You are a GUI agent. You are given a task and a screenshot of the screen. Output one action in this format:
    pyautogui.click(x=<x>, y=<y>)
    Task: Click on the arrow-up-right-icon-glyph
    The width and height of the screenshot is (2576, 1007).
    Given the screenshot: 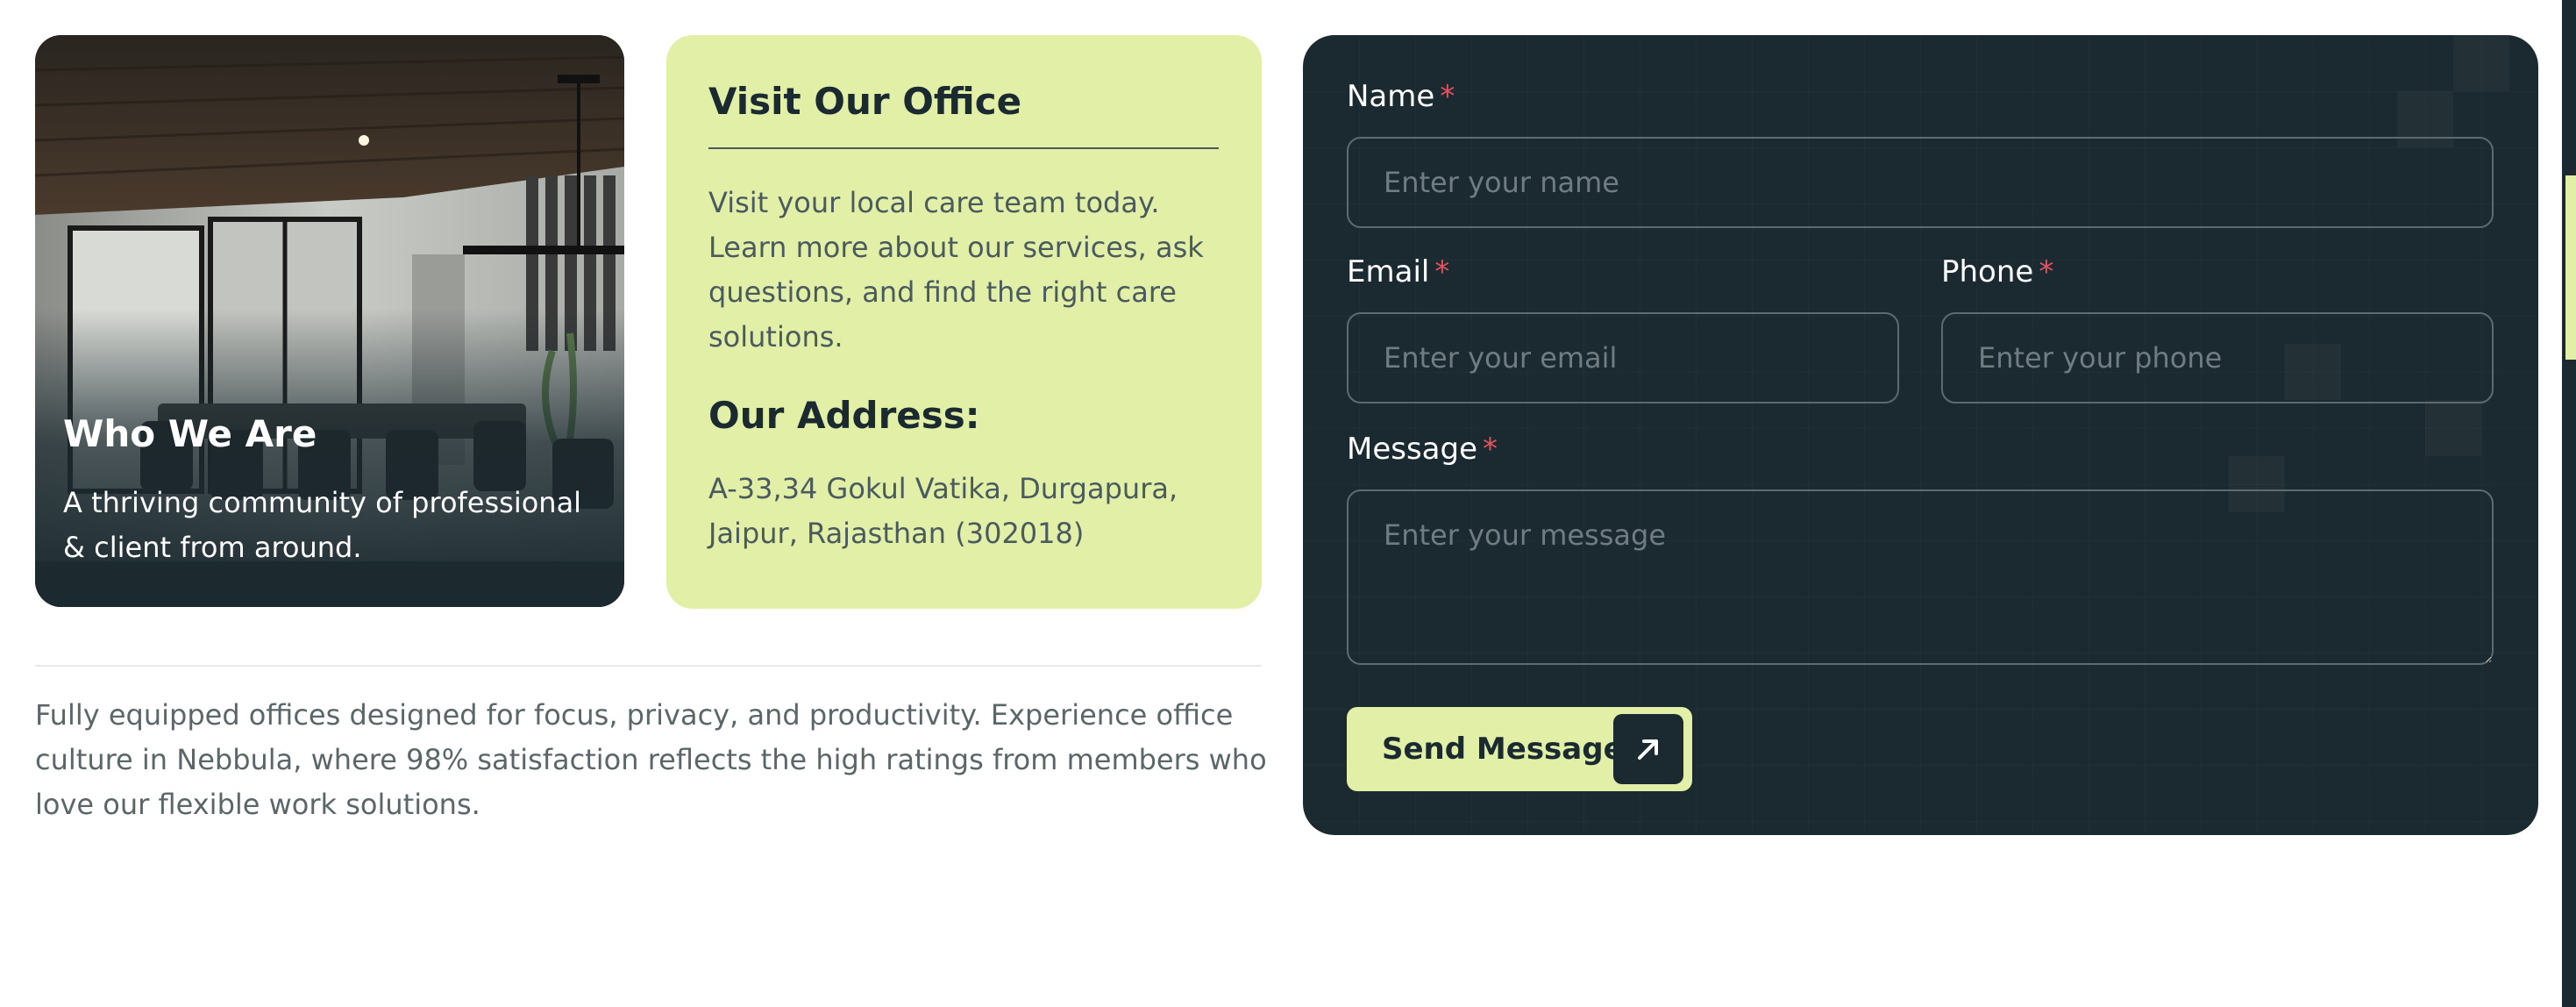 What is the action you would take?
    pyautogui.click(x=1648, y=749)
    